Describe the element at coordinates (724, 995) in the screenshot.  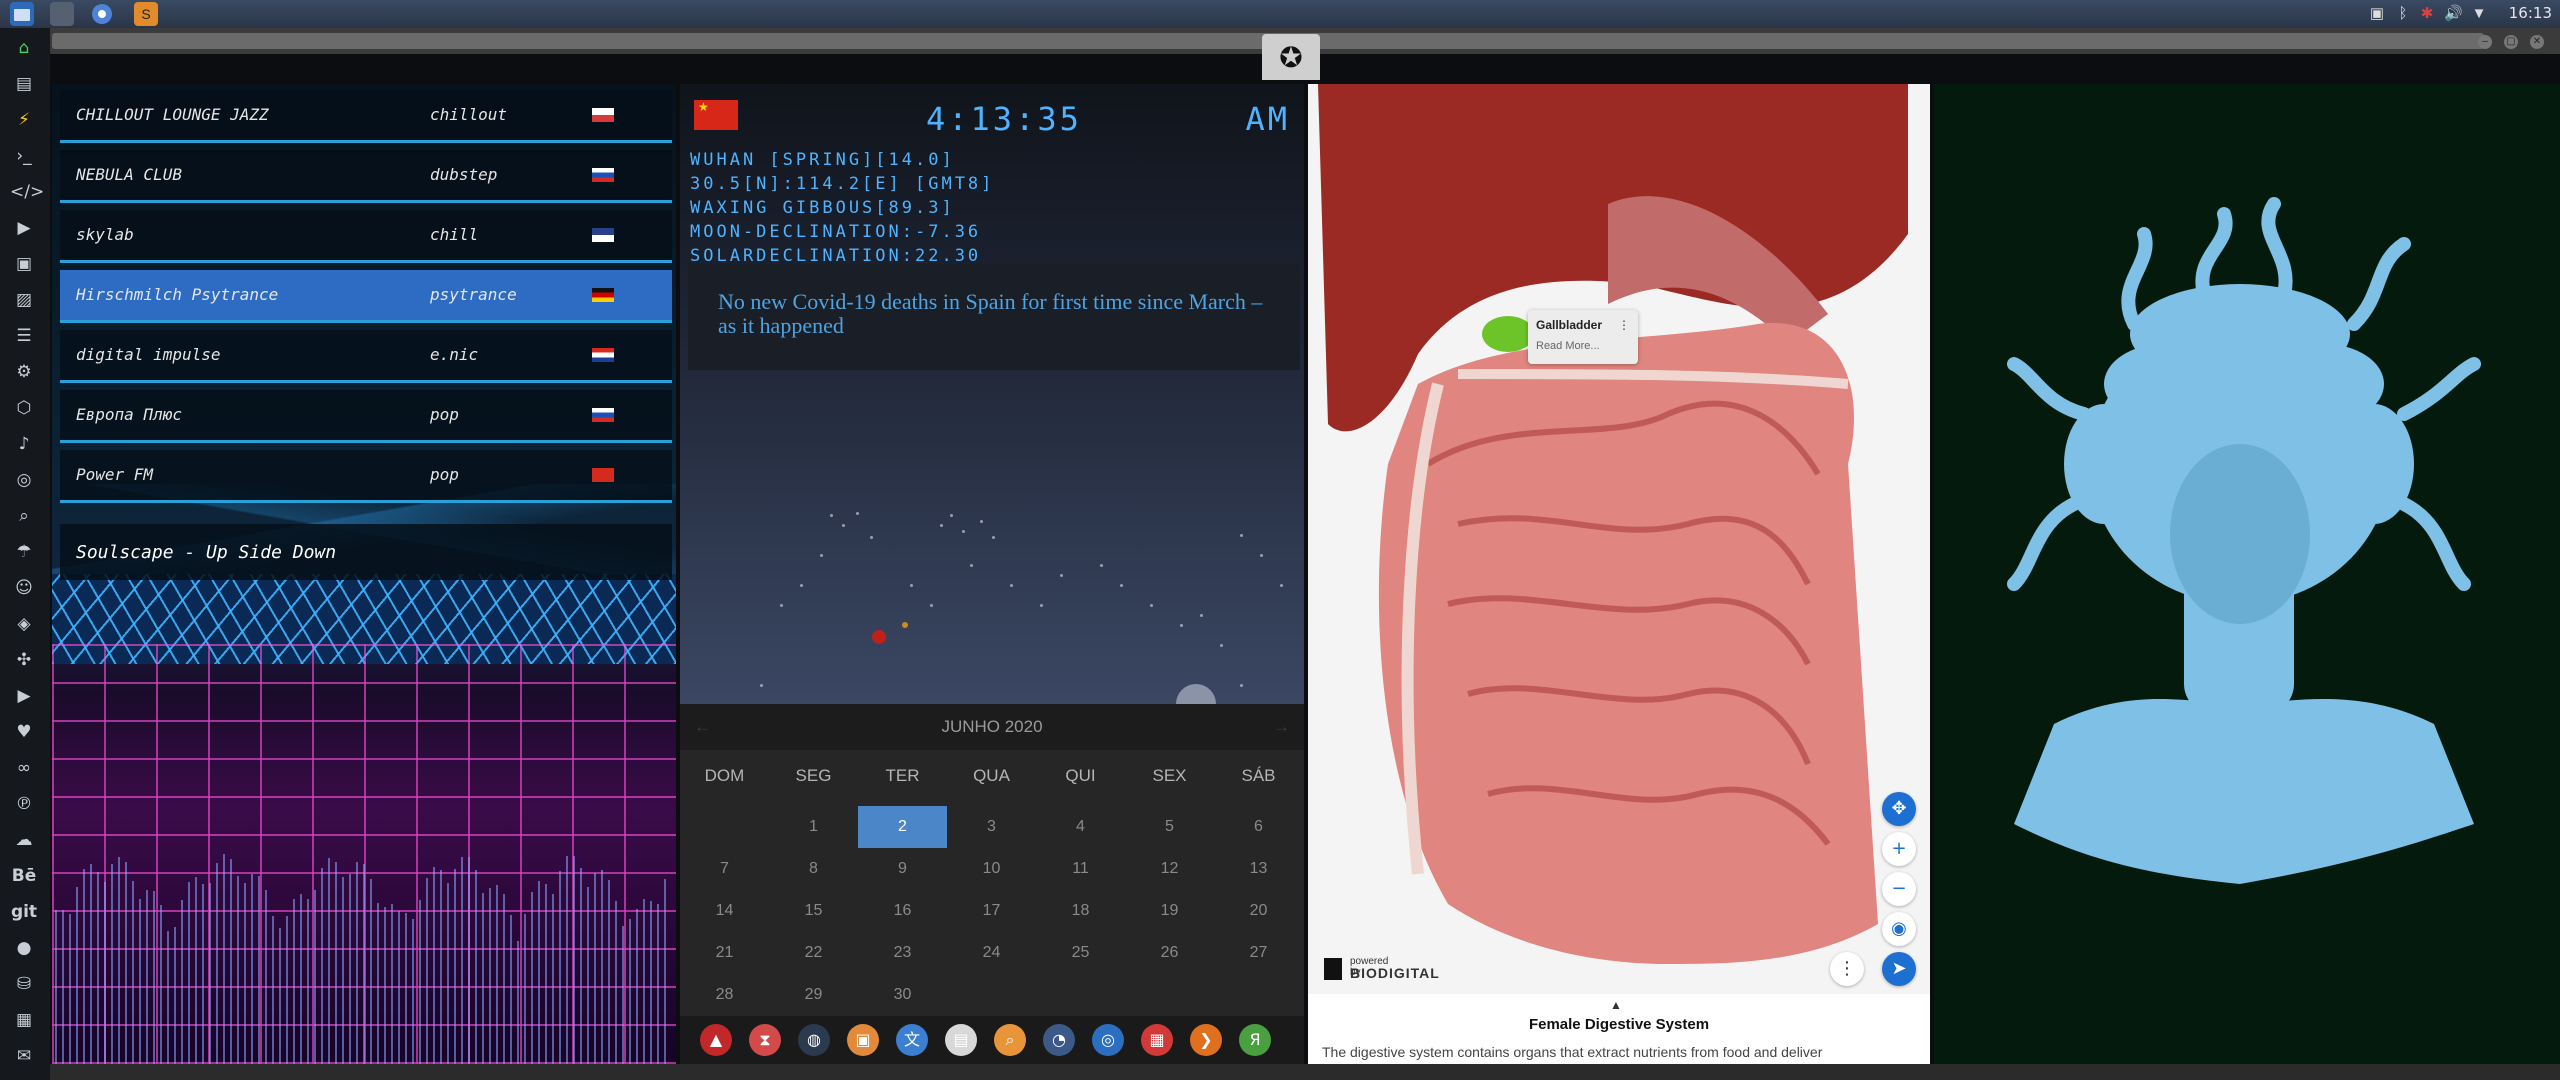
I see `calendar-day: 28` at that location.